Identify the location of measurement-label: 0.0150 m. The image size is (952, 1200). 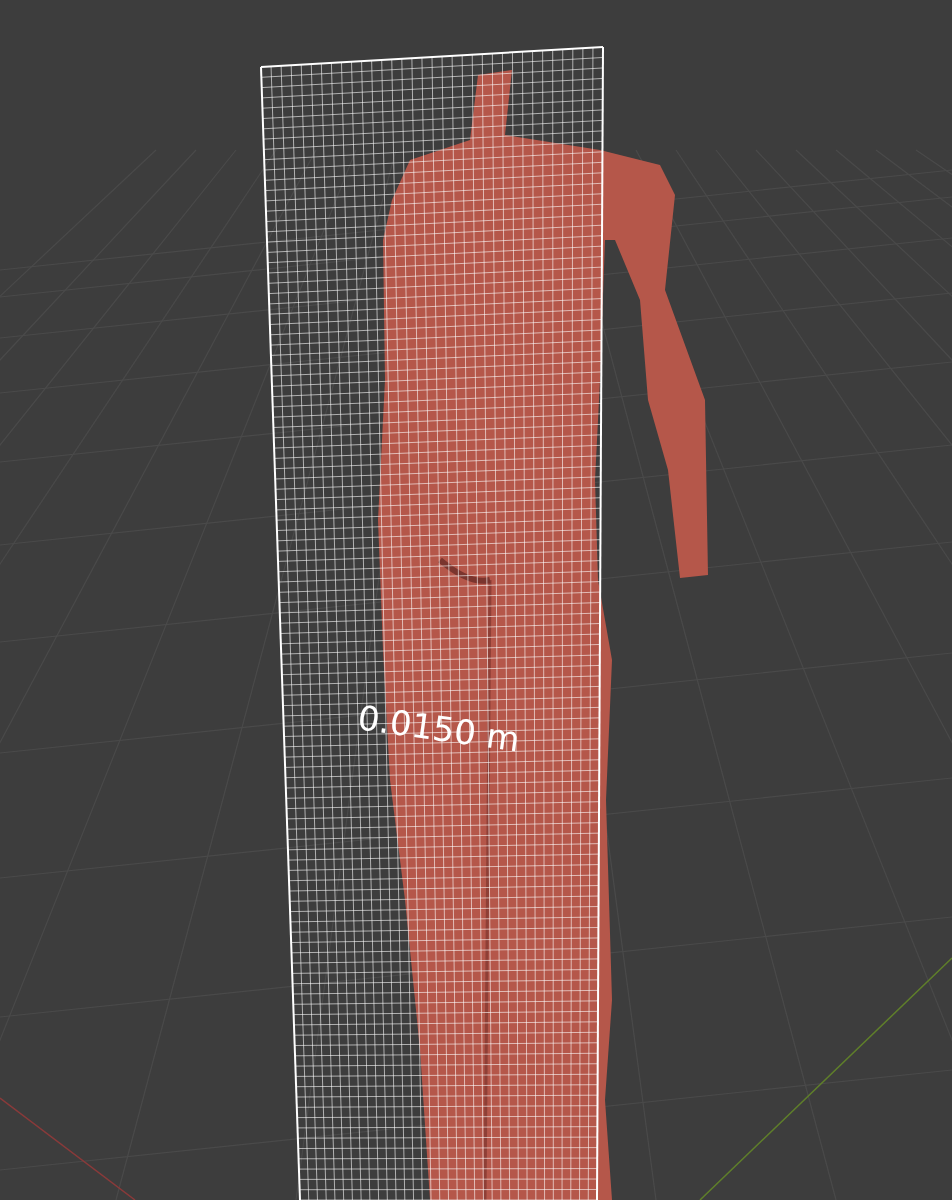
(438, 729).